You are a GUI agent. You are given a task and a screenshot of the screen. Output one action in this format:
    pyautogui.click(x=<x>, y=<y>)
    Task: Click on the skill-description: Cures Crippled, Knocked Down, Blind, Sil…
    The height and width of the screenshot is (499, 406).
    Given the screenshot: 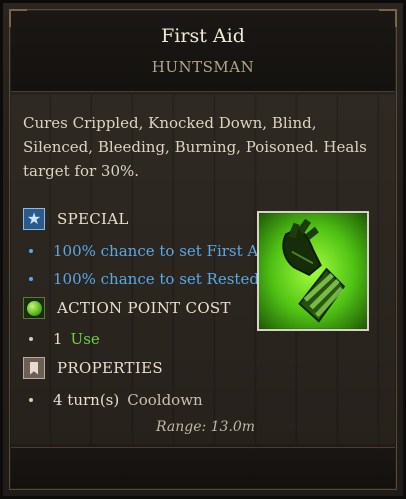 What is the action you would take?
    pyautogui.click(x=195, y=147)
    